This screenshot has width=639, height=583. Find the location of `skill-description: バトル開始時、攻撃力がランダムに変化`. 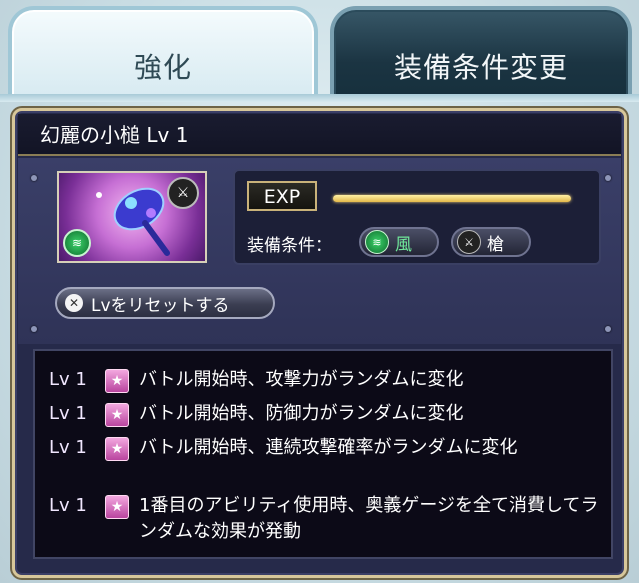

skill-description: バトル開始時、攻撃力がランダムに変化 is located at coordinates (301, 379).